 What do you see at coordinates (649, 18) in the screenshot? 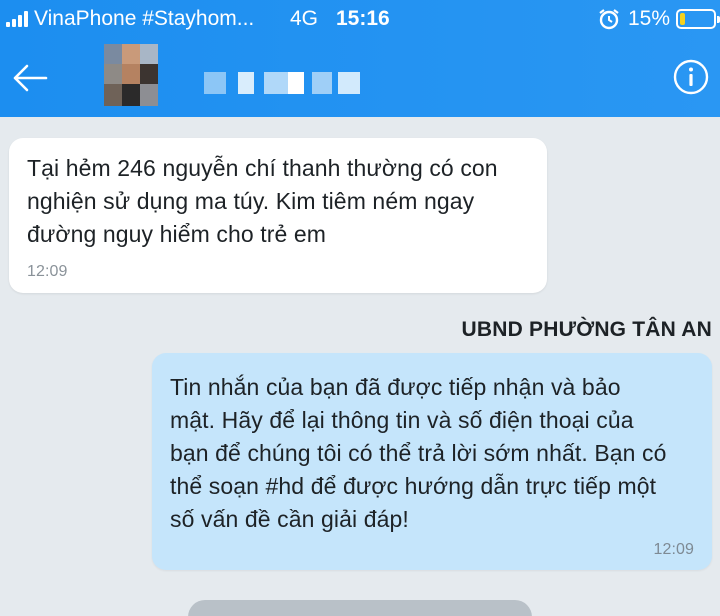
I see `battery-percent: 15%` at bounding box center [649, 18].